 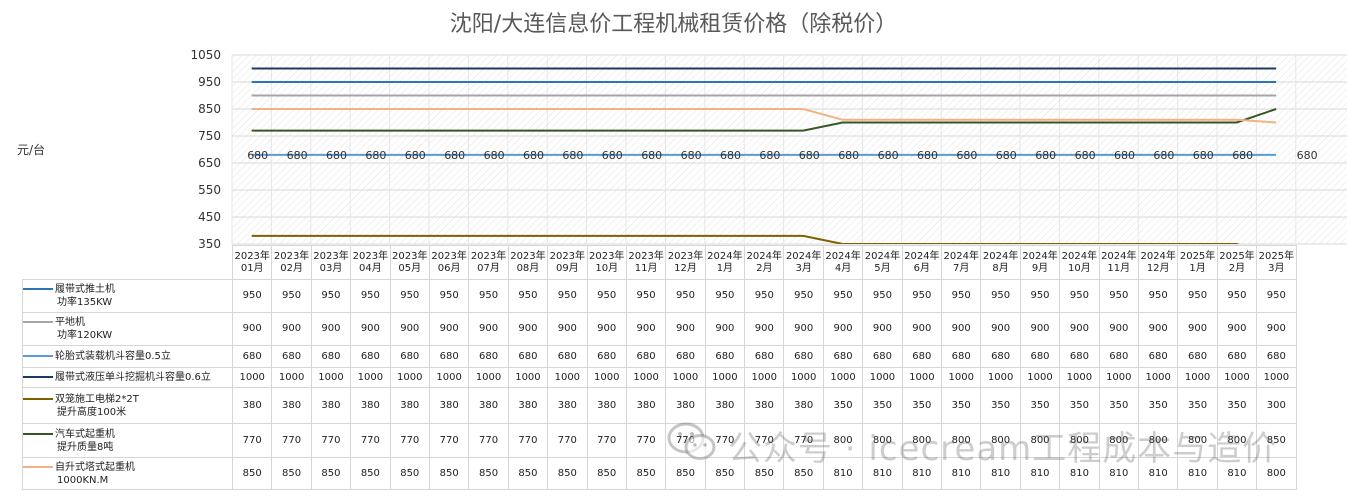 I want to click on y-tick-label: 1050, so click(x=205, y=55).